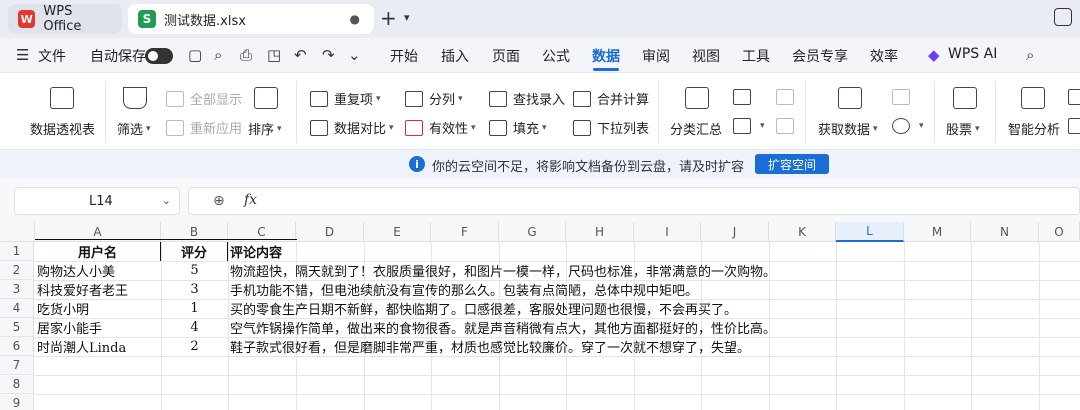 The height and width of the screenshot is (410, 1080). I want to click on show-detail-icon, so click(785, 97).